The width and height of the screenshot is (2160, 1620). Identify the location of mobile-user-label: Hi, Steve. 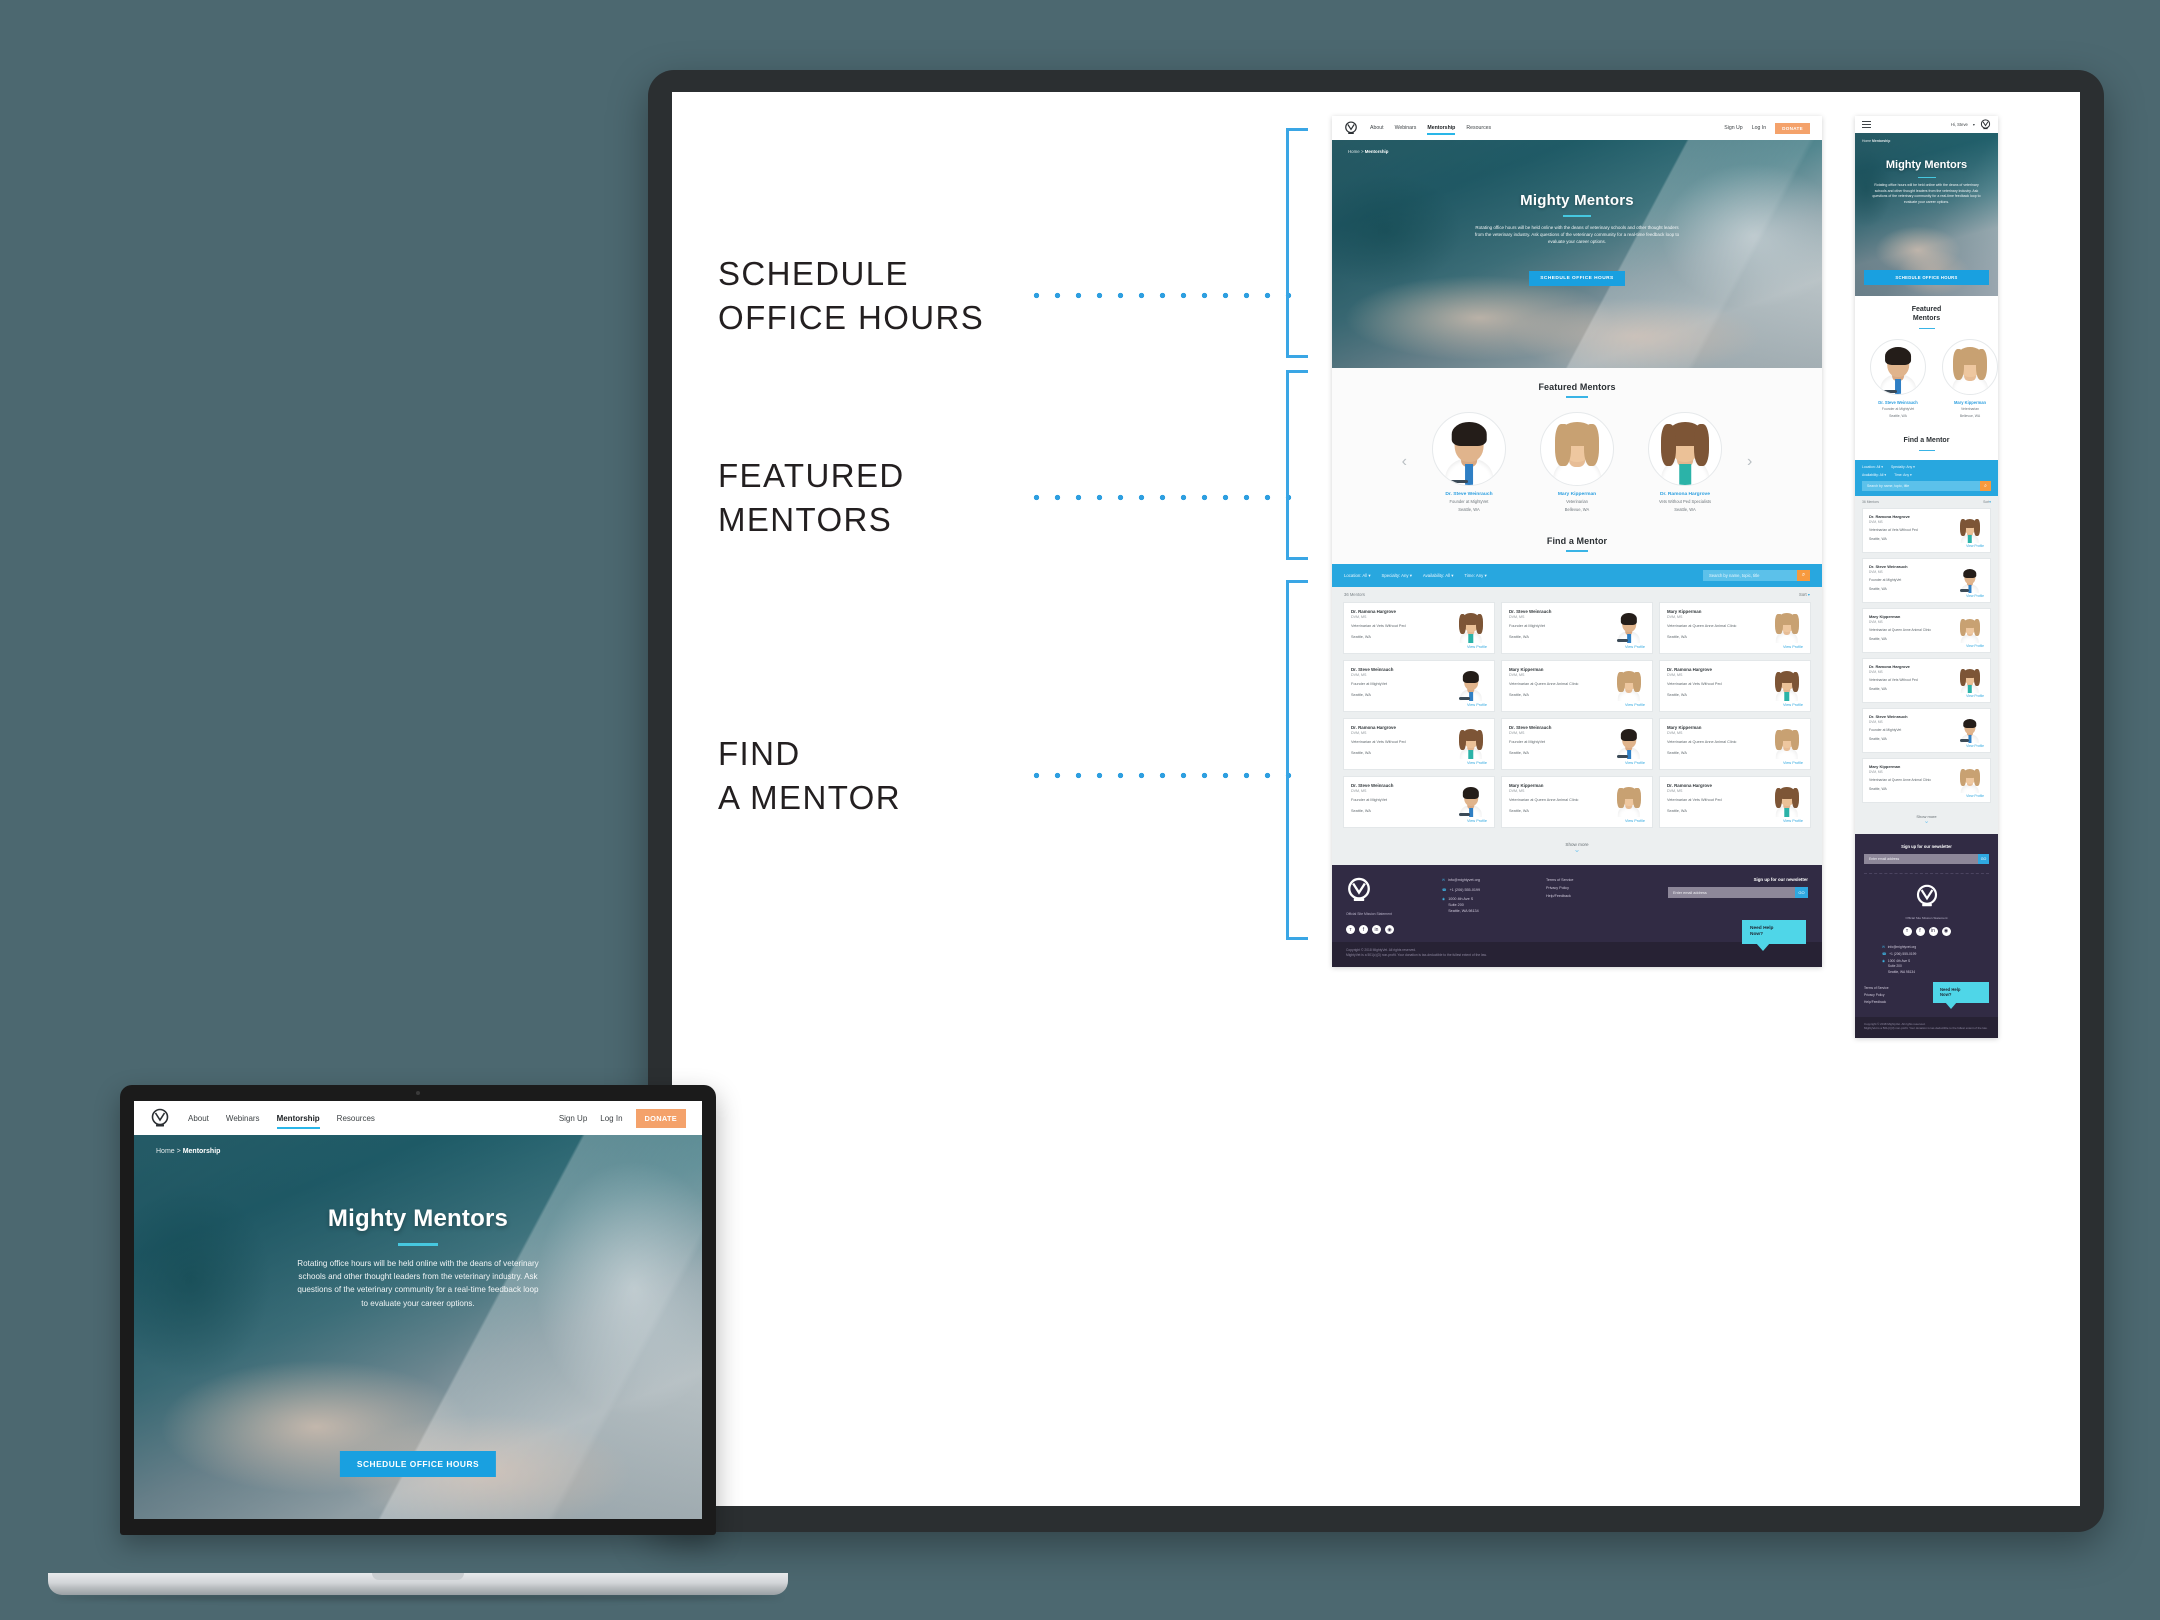
(1959, 124).